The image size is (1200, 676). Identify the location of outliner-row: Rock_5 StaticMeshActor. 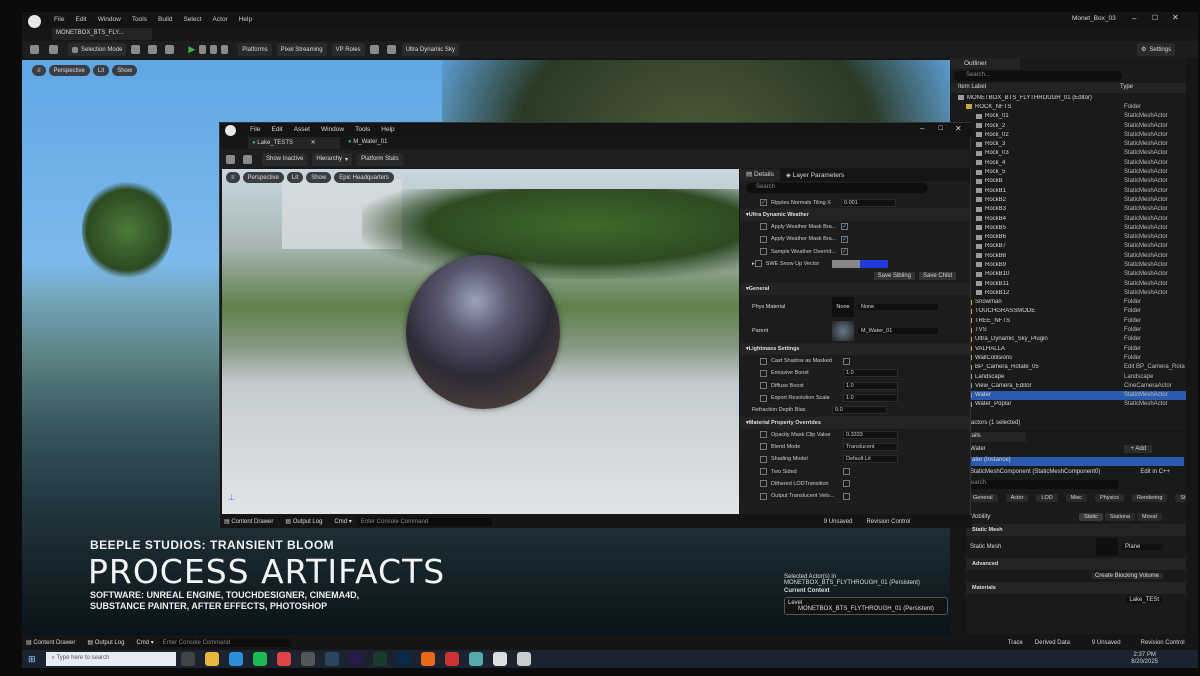
(1072, 171).